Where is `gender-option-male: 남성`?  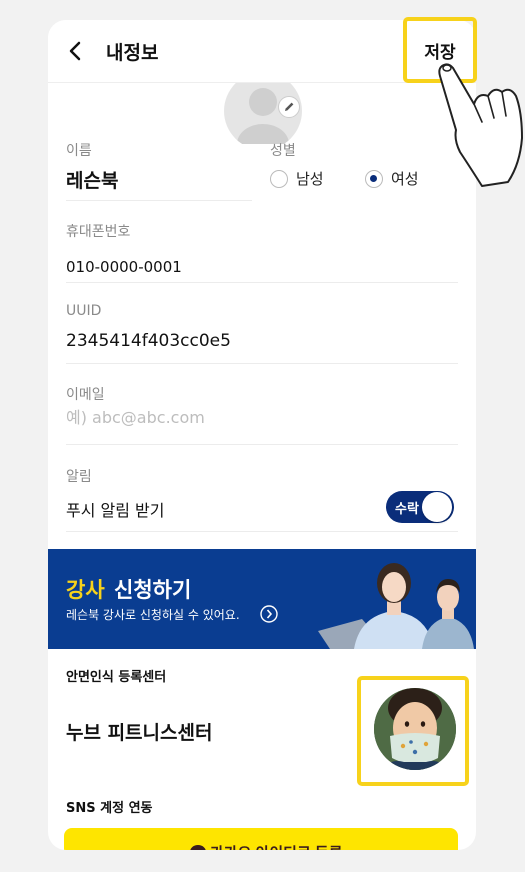
gender-option-male: 남성 is located at coordinates (297, 178).